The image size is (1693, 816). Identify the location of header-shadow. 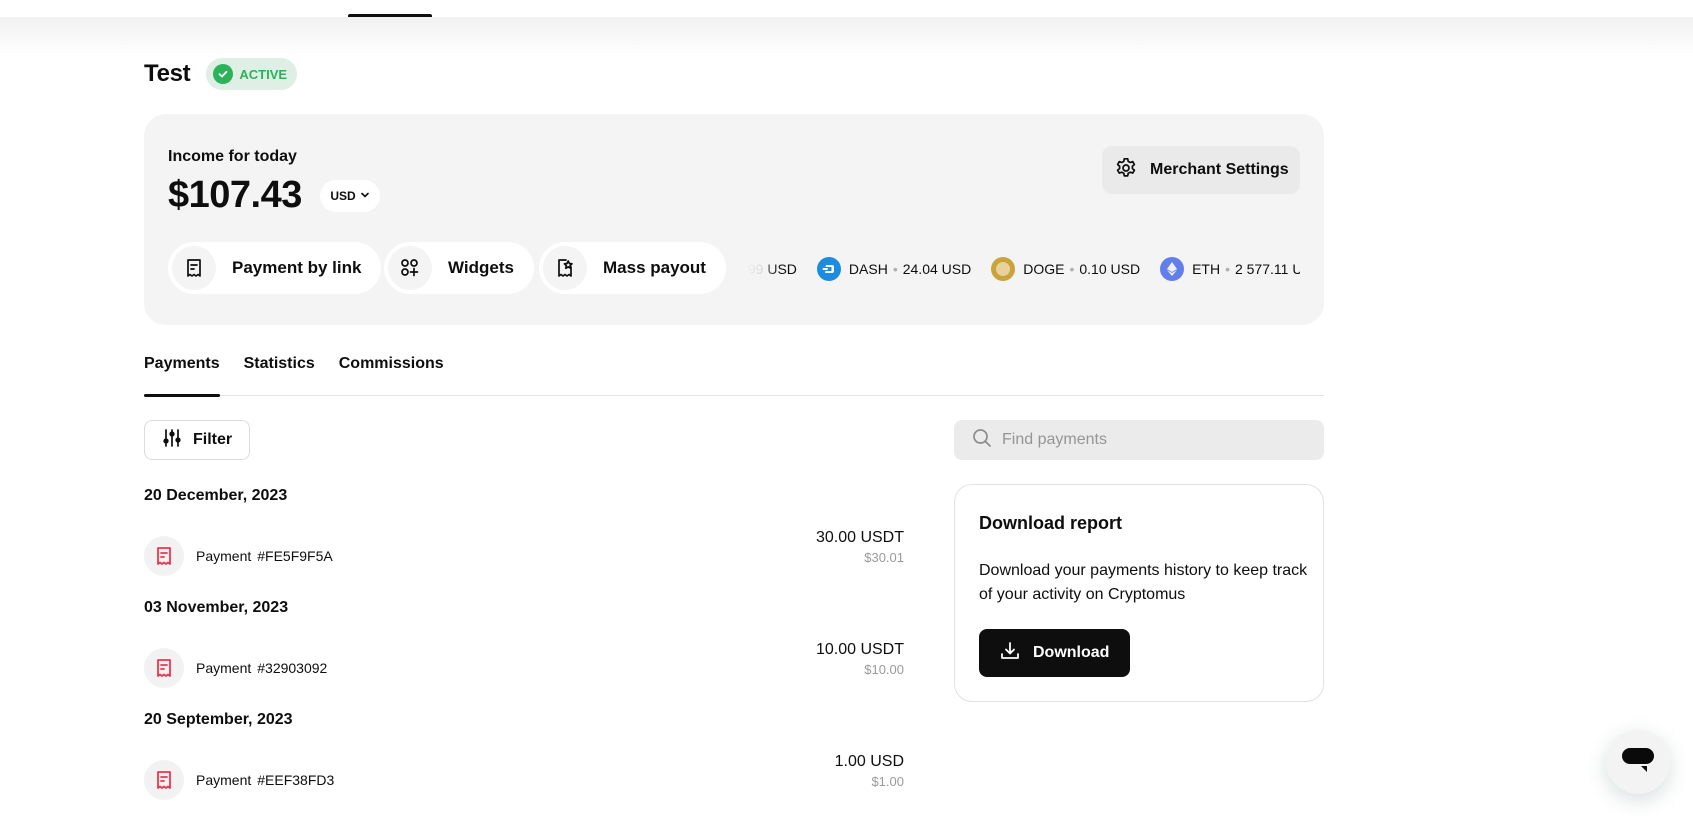
(846, 37).